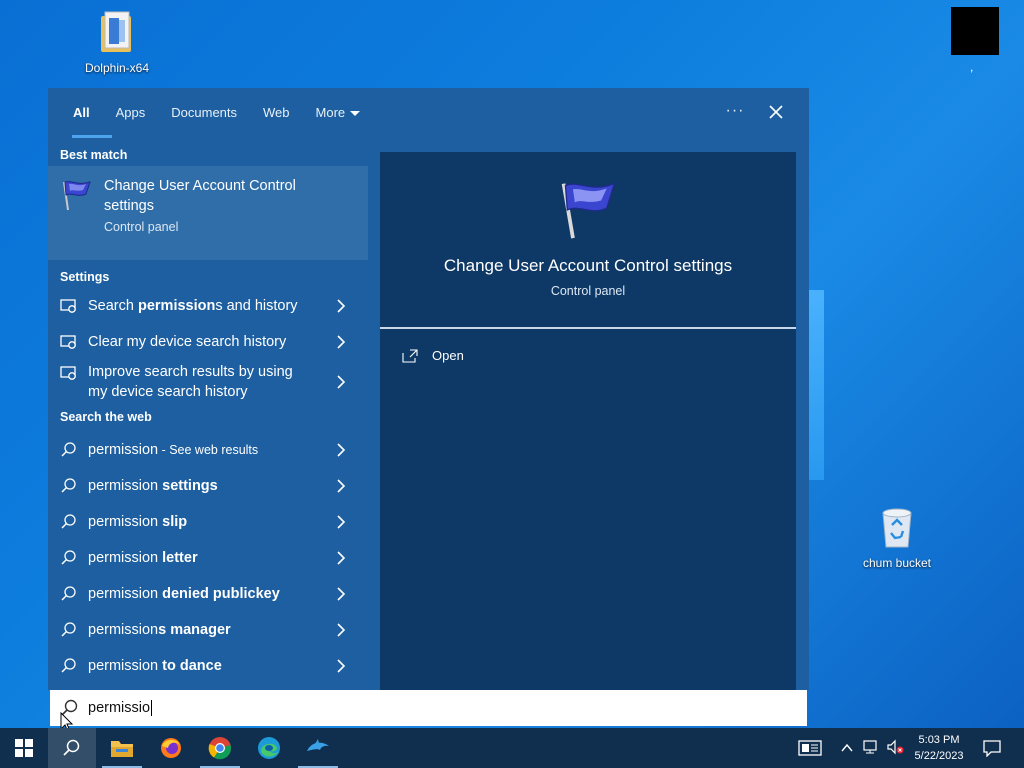  I want to click on detail-title: Change User Account Control settings, so click(588, 265).